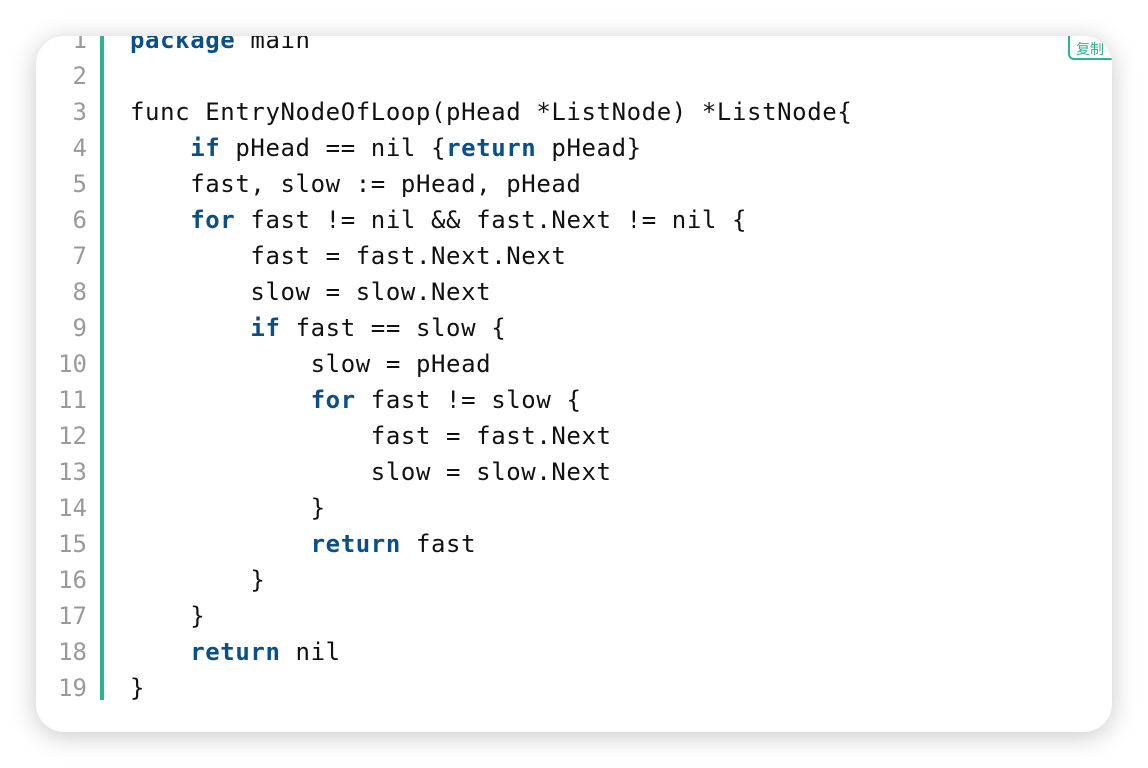 This screenshot has width=1148, height=768. What do you see at coordinates (574, 688) in the screenshot?
I see `code-line: 19}` at bounding box center [574, 688].